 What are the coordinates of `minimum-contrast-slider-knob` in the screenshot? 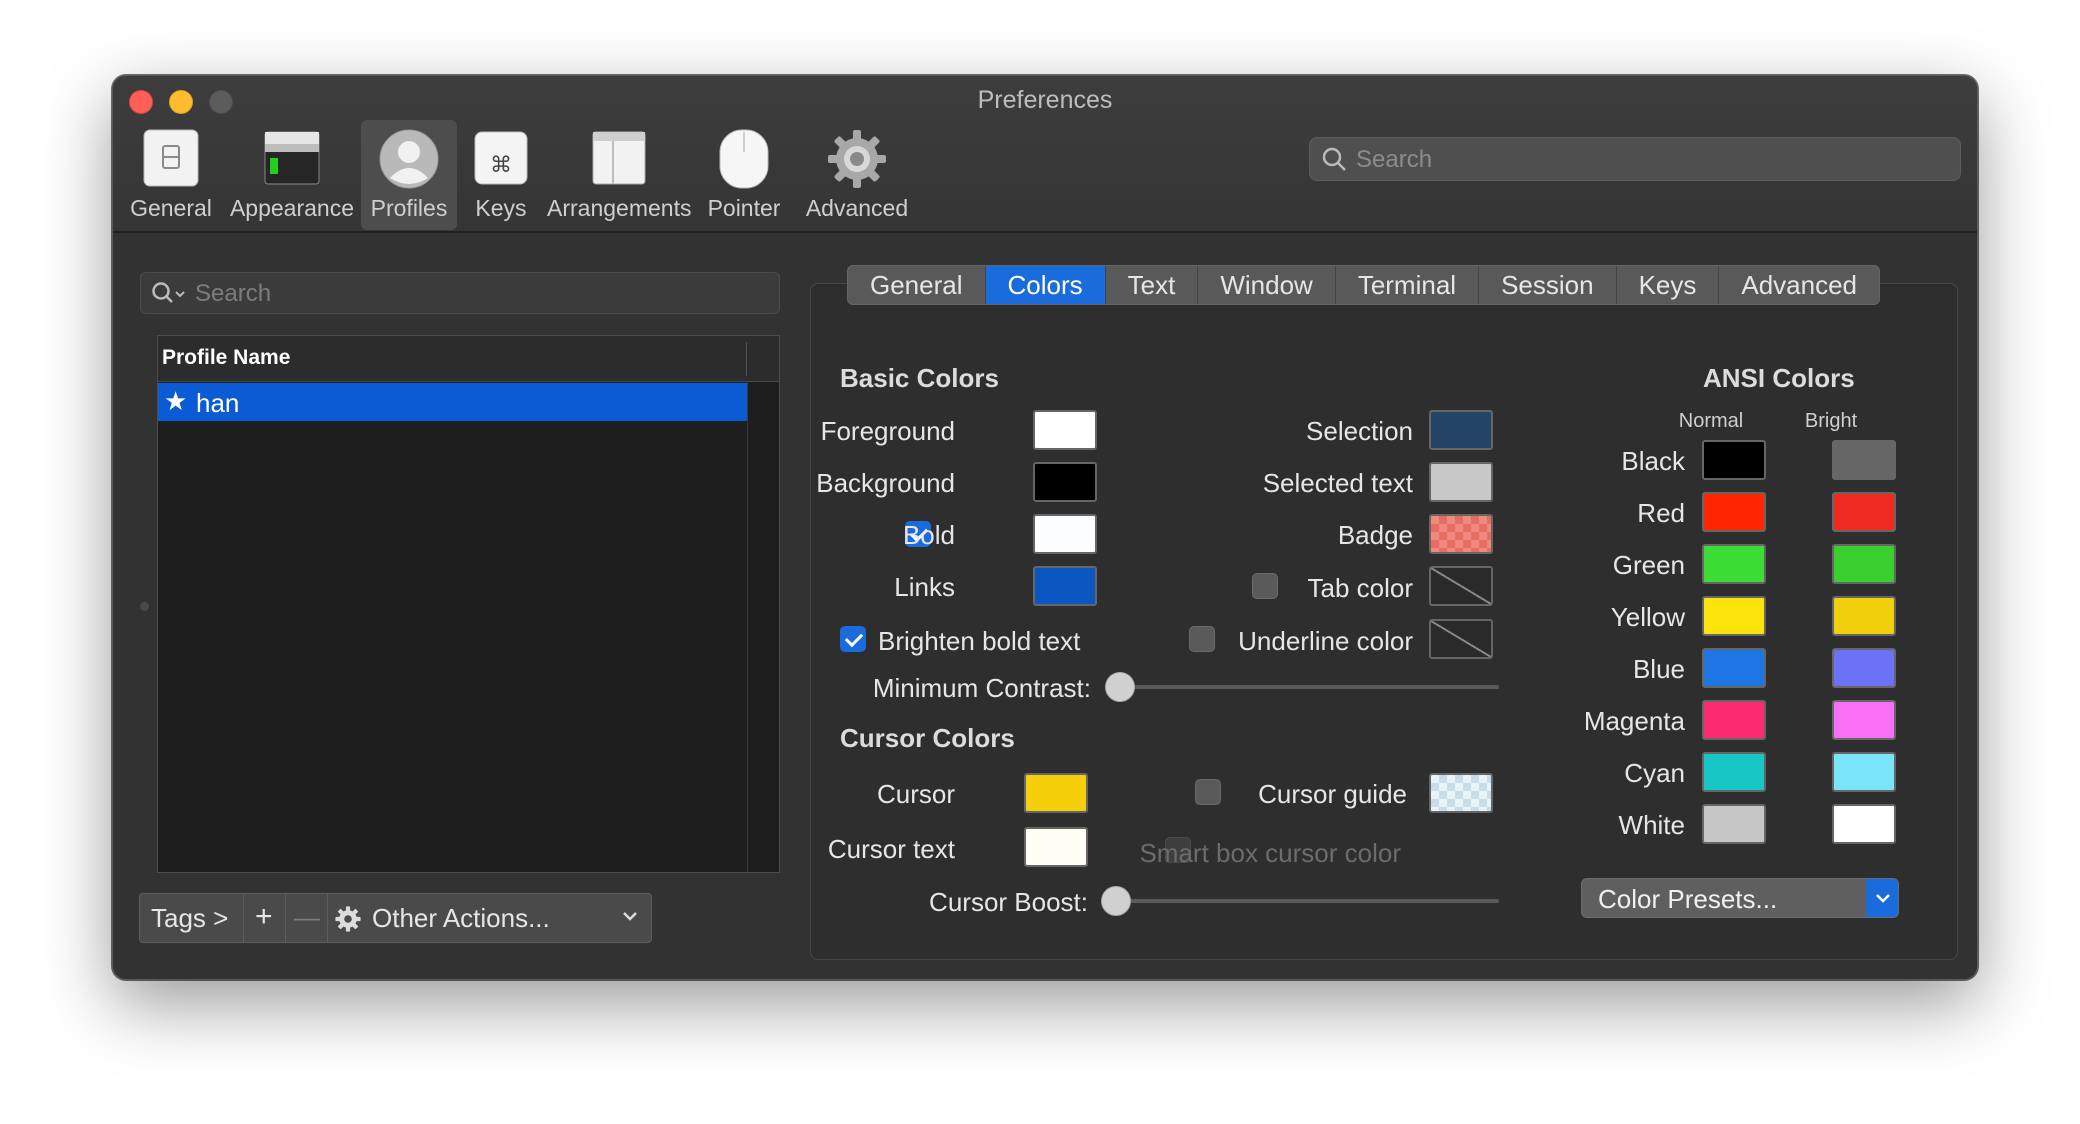 It's located at (1120, 687).